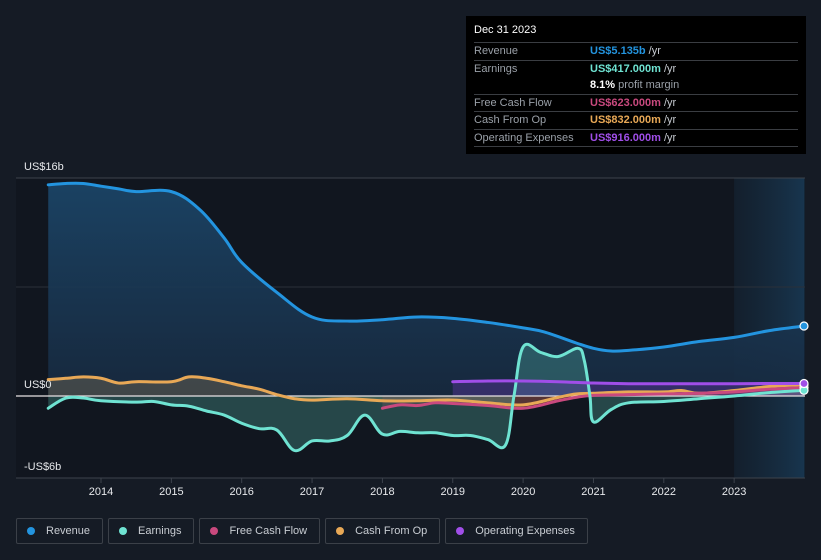 The width and height of the screenshot is (821, 560). Describe the element at coordinates (804, 326) in the screenshot. I see `revenue-end-marker` at that location.